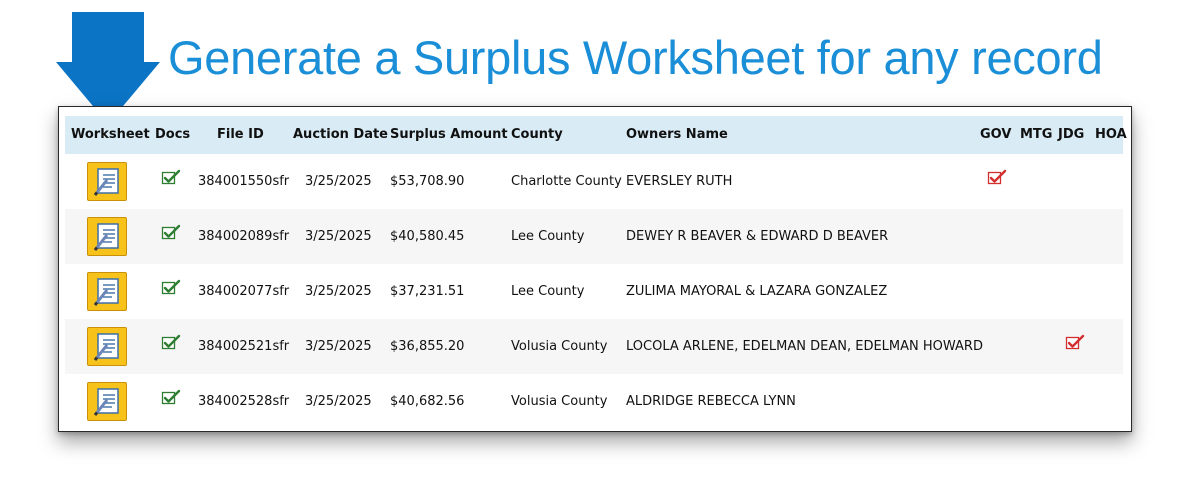 This screenshot has width=1200, height=485. I want to click on col-header-jdg: JDG, so click(1071, 135).